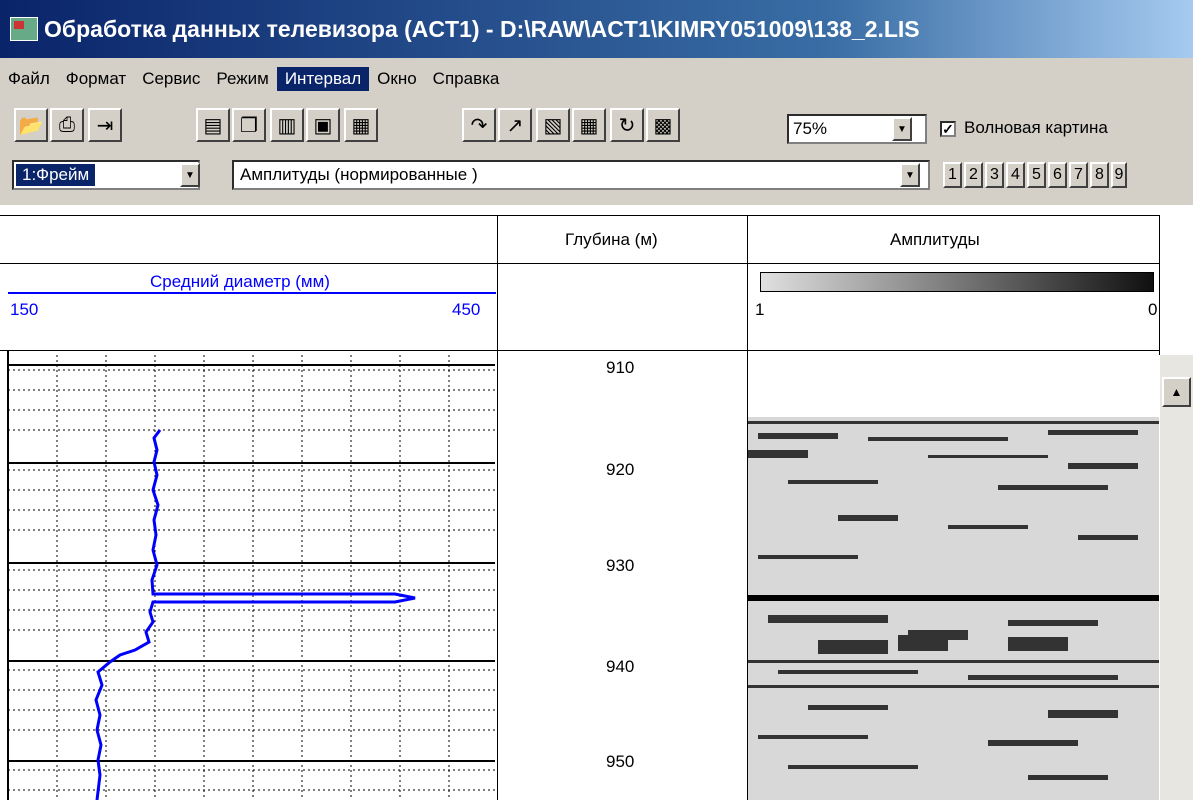 Image resolution: width=1193 pixels, height=800 pixels. What do you see at coordinates (190, 175) in the screenshot?
I see `frame-dropdown-icon: ▼` at bounding box center [190, 175].